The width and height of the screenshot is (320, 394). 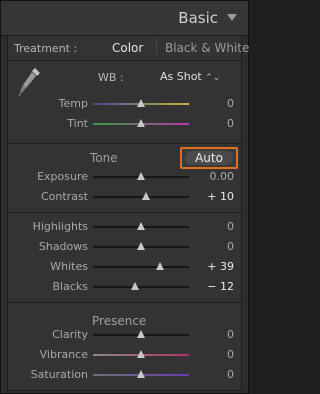 I want to click on slider-thumb-highlights, so click(x=141, y=226).